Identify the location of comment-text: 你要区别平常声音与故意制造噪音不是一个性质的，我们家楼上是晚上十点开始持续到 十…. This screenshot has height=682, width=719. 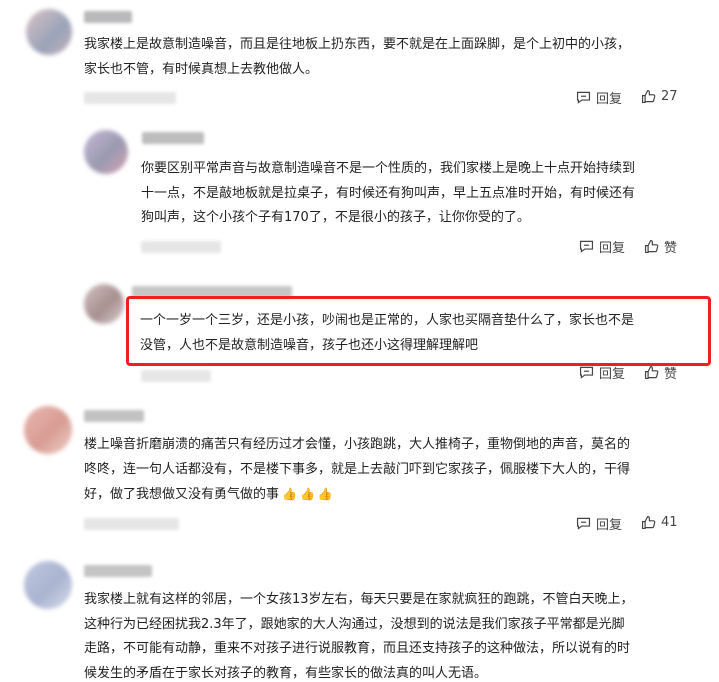
(388, 193).